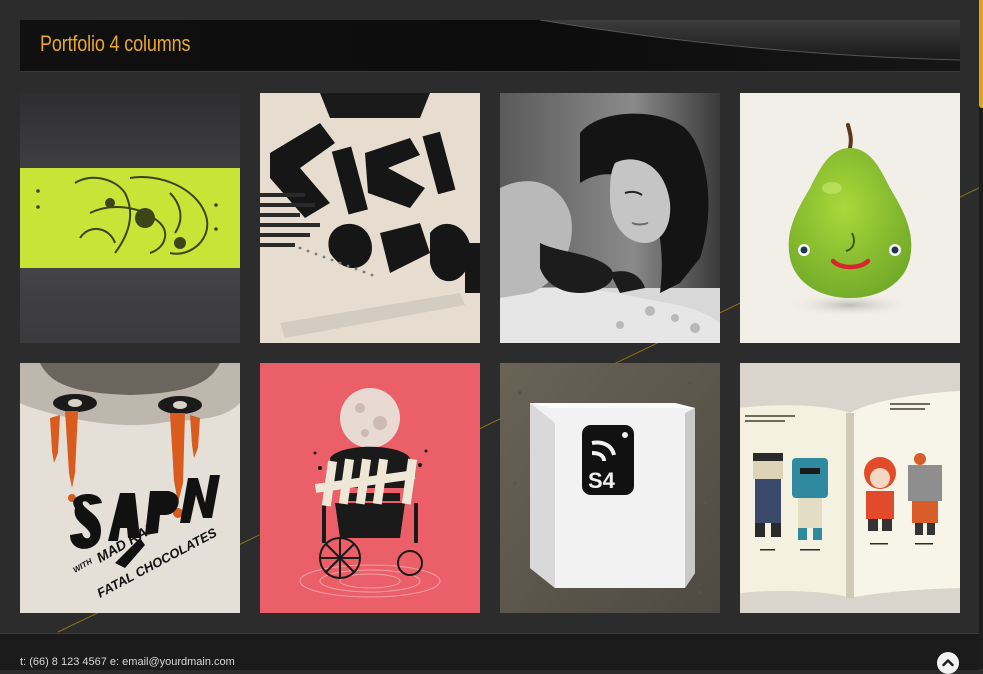 This screenshot has width=983, height=674. I want to click on portfolio-item-character-book, so click(850, 488).